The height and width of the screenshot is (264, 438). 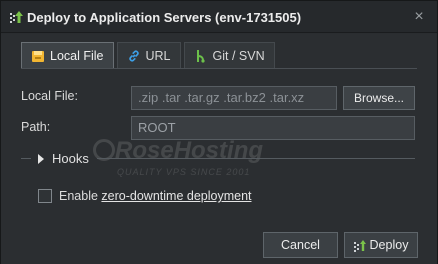 I want to click on deploy-label: Deploy, so click(x=389, y=245).